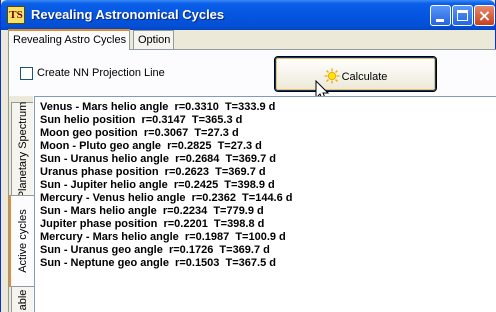 The height and width of the screenshot is (312, 496). I want to click on nn-projection-checkbox, so click(26, 73).